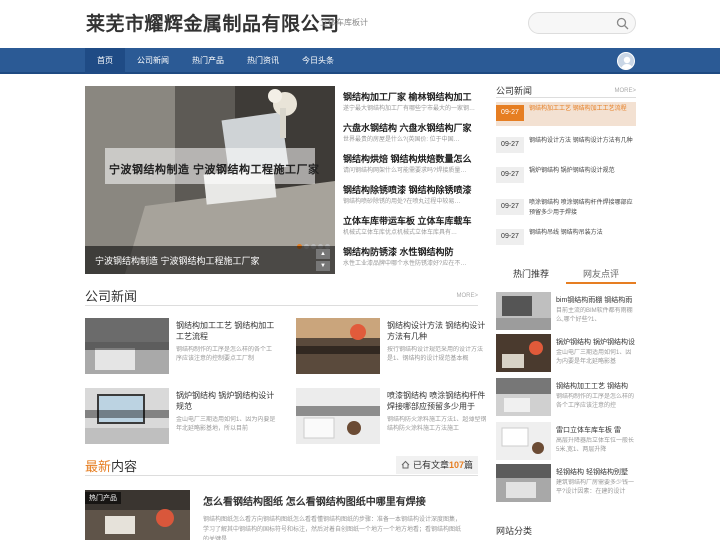  Describe the element at coordinates (437, 331) in the screenshot. I see `card-title: 钢结构设计方法 钢结构设计方法有几种` at that location.